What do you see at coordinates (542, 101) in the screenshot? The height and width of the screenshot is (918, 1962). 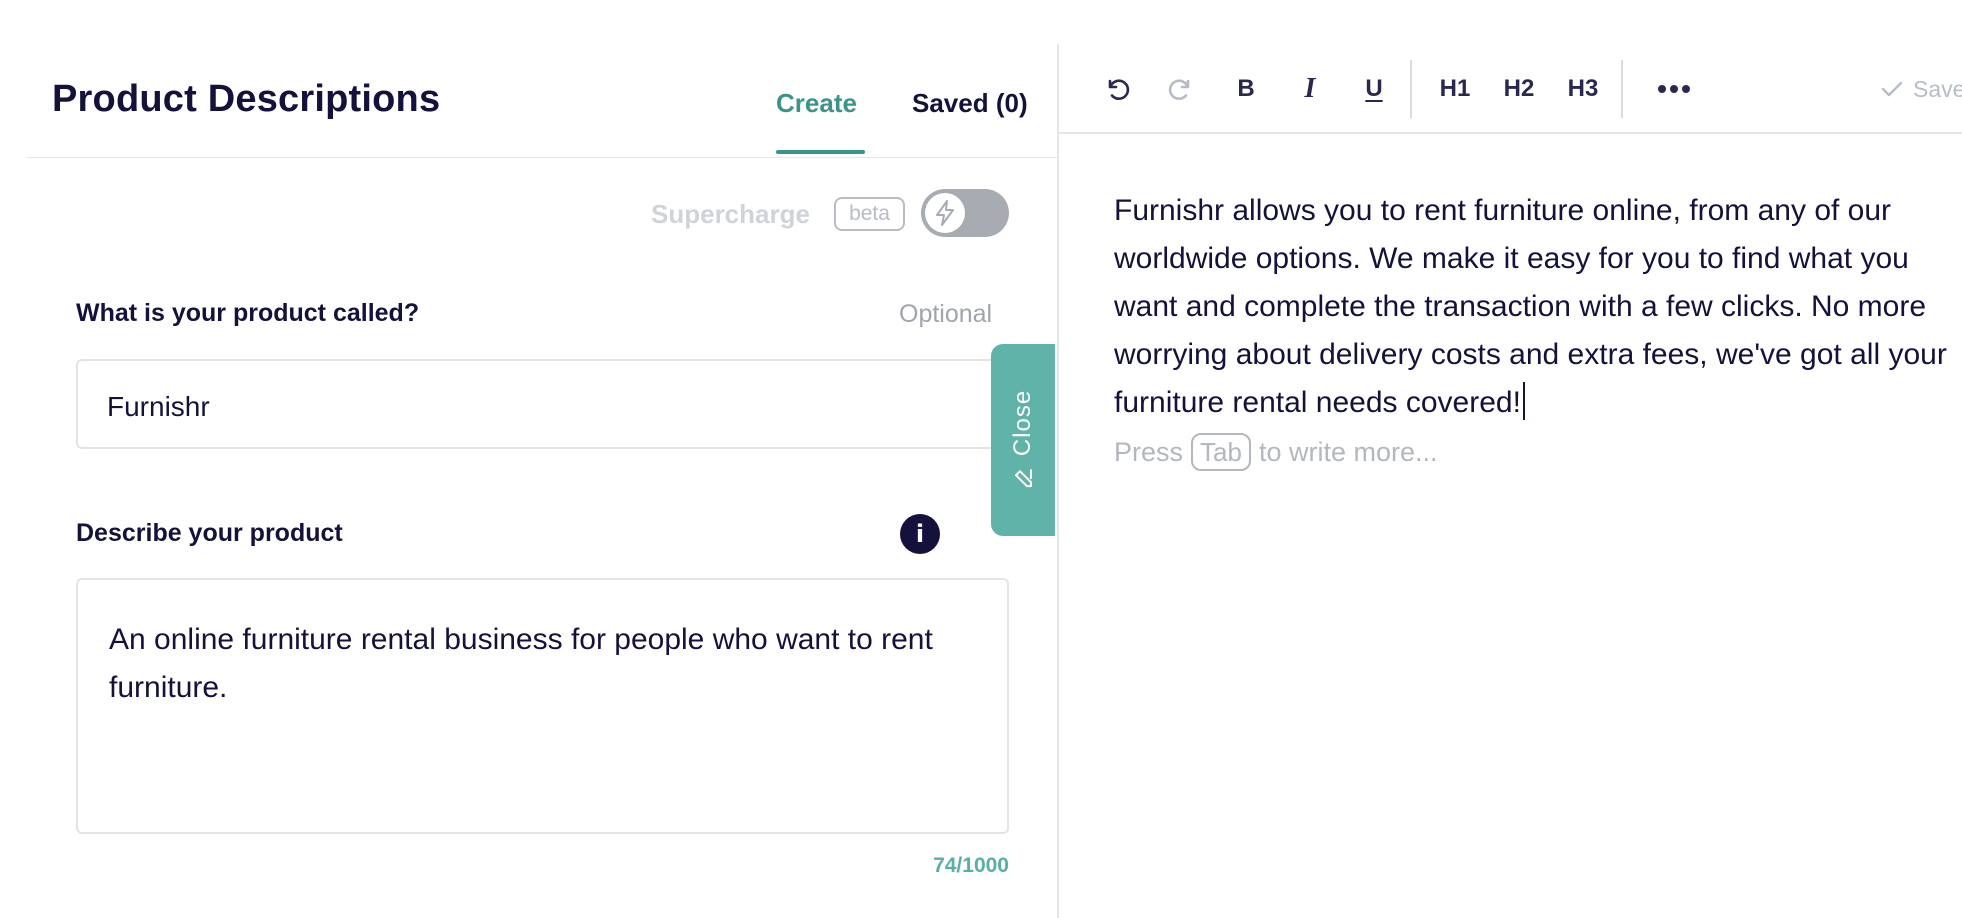 I see `panel-header: Product Descriptions Create Saved (0)` at bounding box center [542, 101].